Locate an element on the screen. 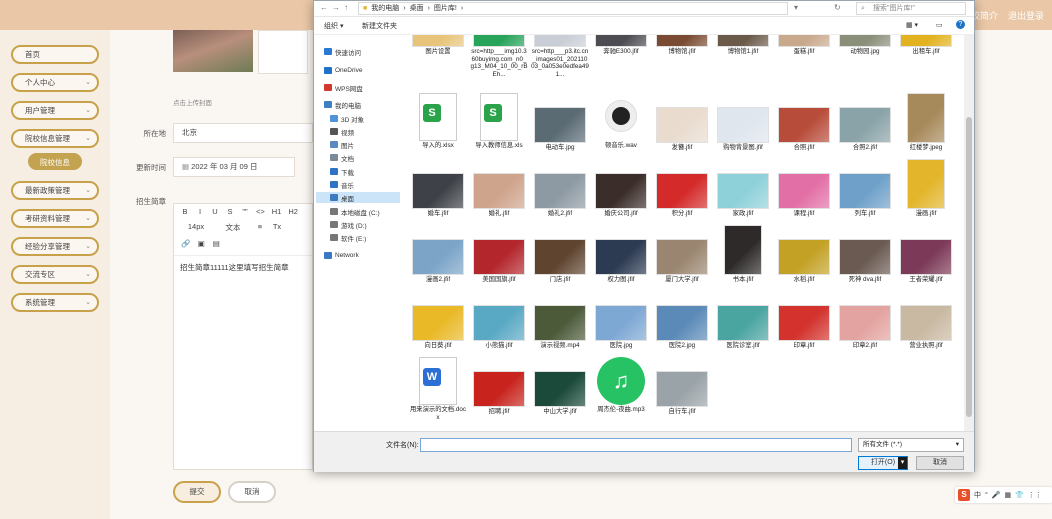 The height and width of the screenshot is (519, 1052). scrollbar-thumb is located at coordinates (969, 267).